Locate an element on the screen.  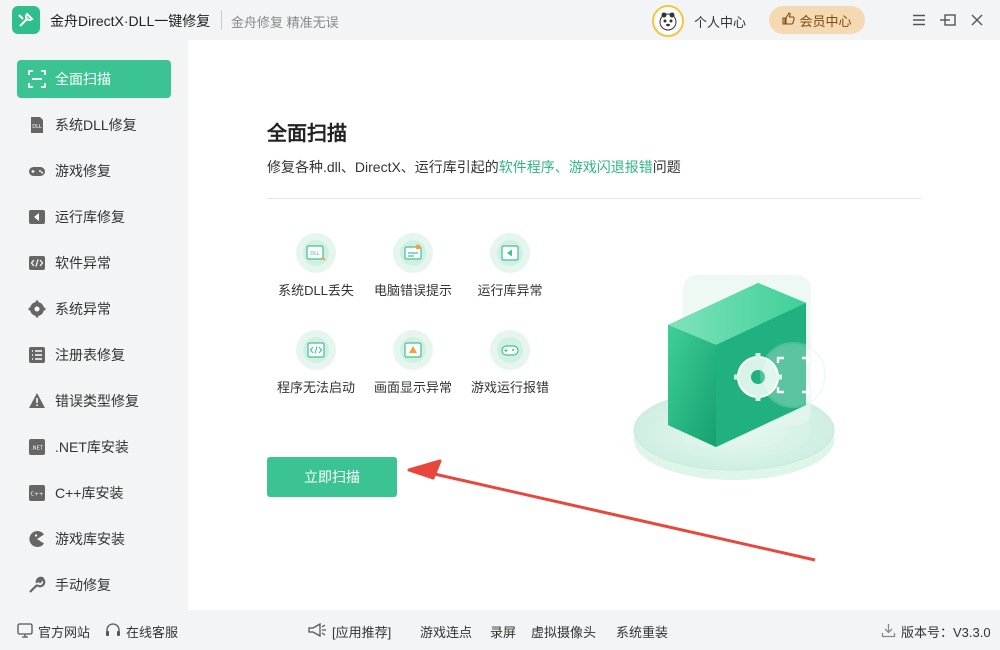
warning-icon is located at coordinates (37, 401).